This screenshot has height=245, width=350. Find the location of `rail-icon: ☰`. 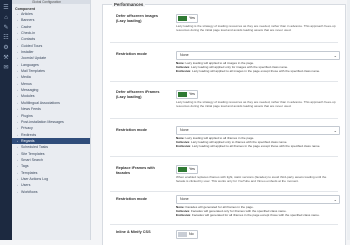

rail-icon: ☰ is located at coordinates (6, 8).